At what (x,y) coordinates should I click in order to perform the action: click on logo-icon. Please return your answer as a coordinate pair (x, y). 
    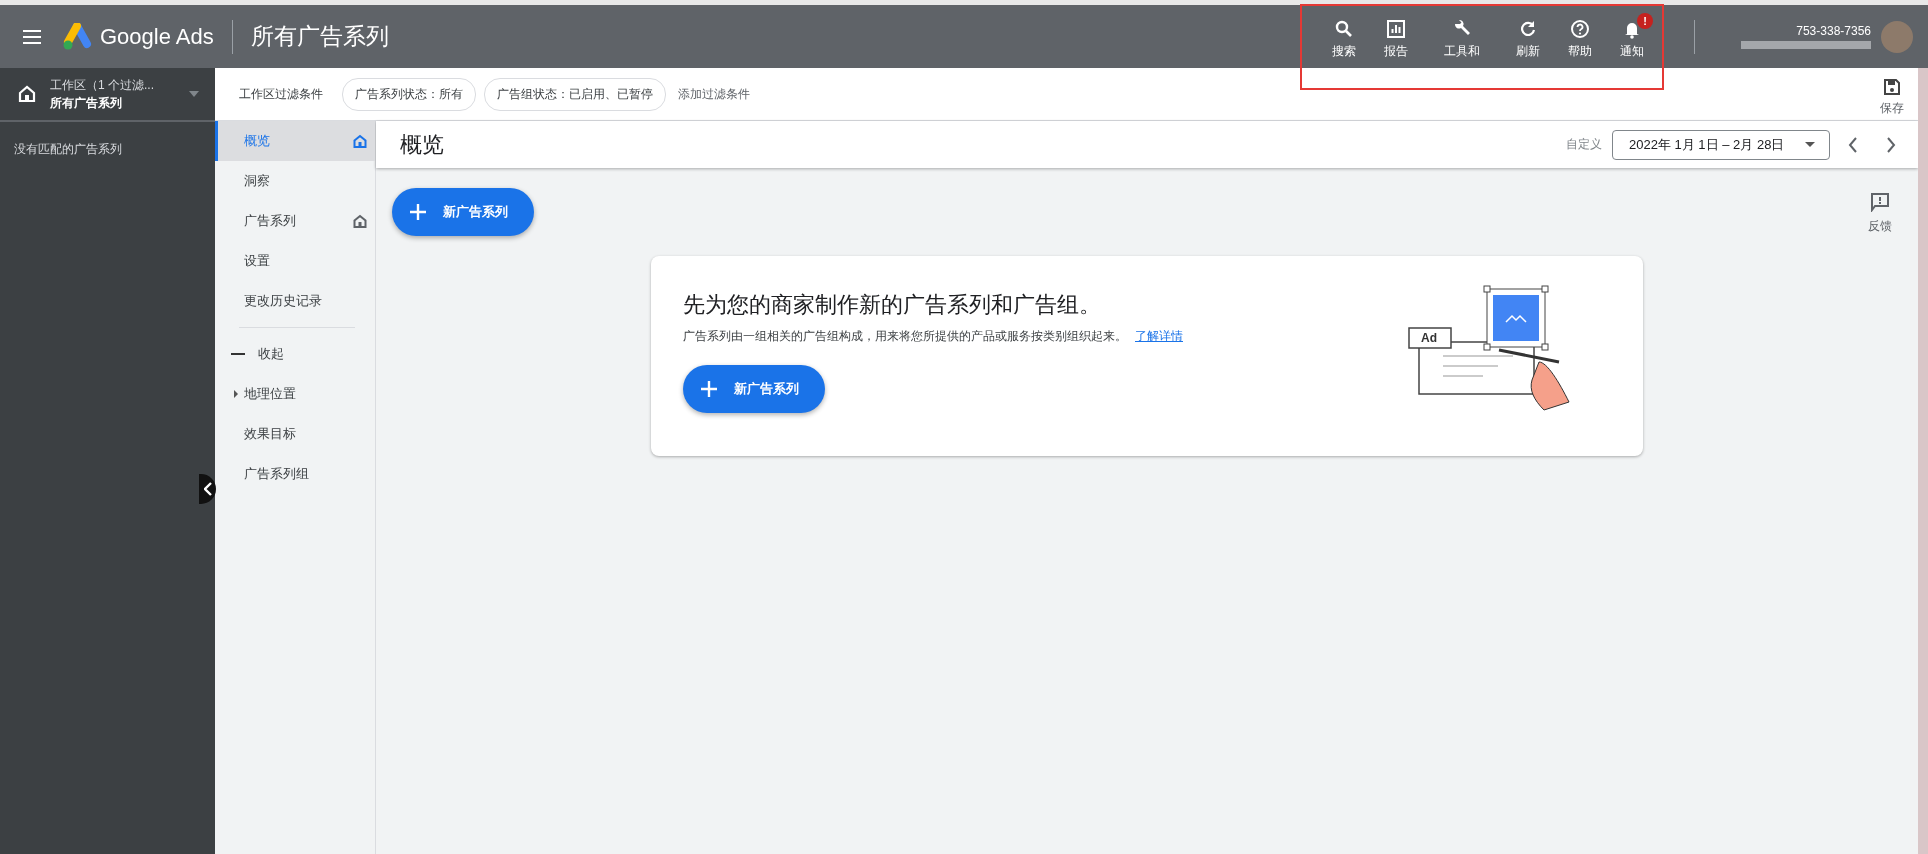
    Looking at the image, I should click on (77, 36).